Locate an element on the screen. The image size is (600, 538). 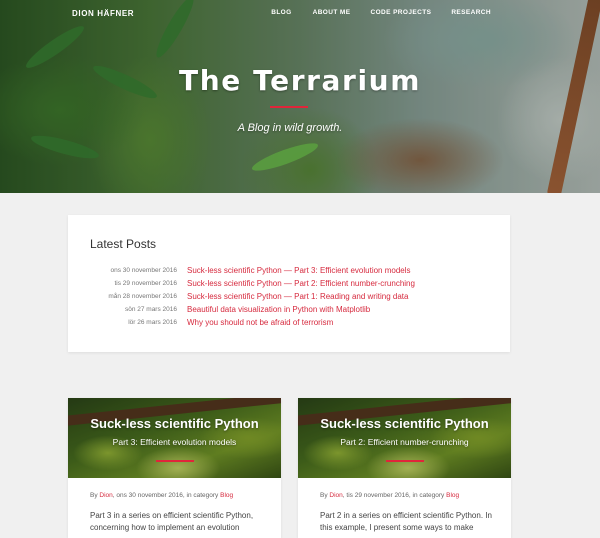
post-date: lör 26 mars 2016 is located at coordinates (152, 322).